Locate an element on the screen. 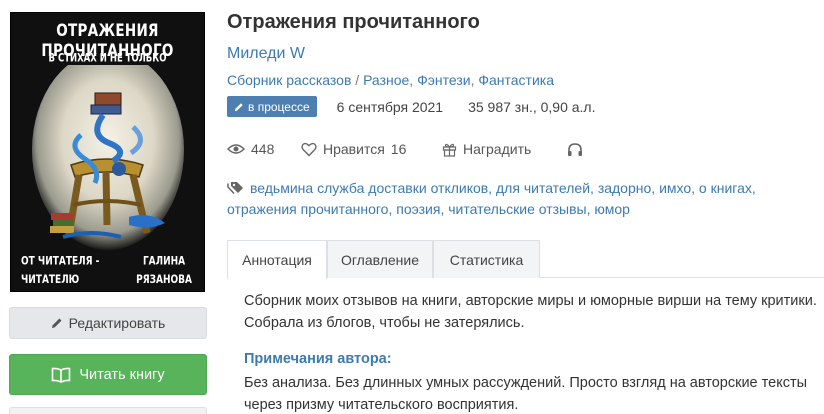  tag-link: отражения прочитанного is located at coordinates (307, 209).